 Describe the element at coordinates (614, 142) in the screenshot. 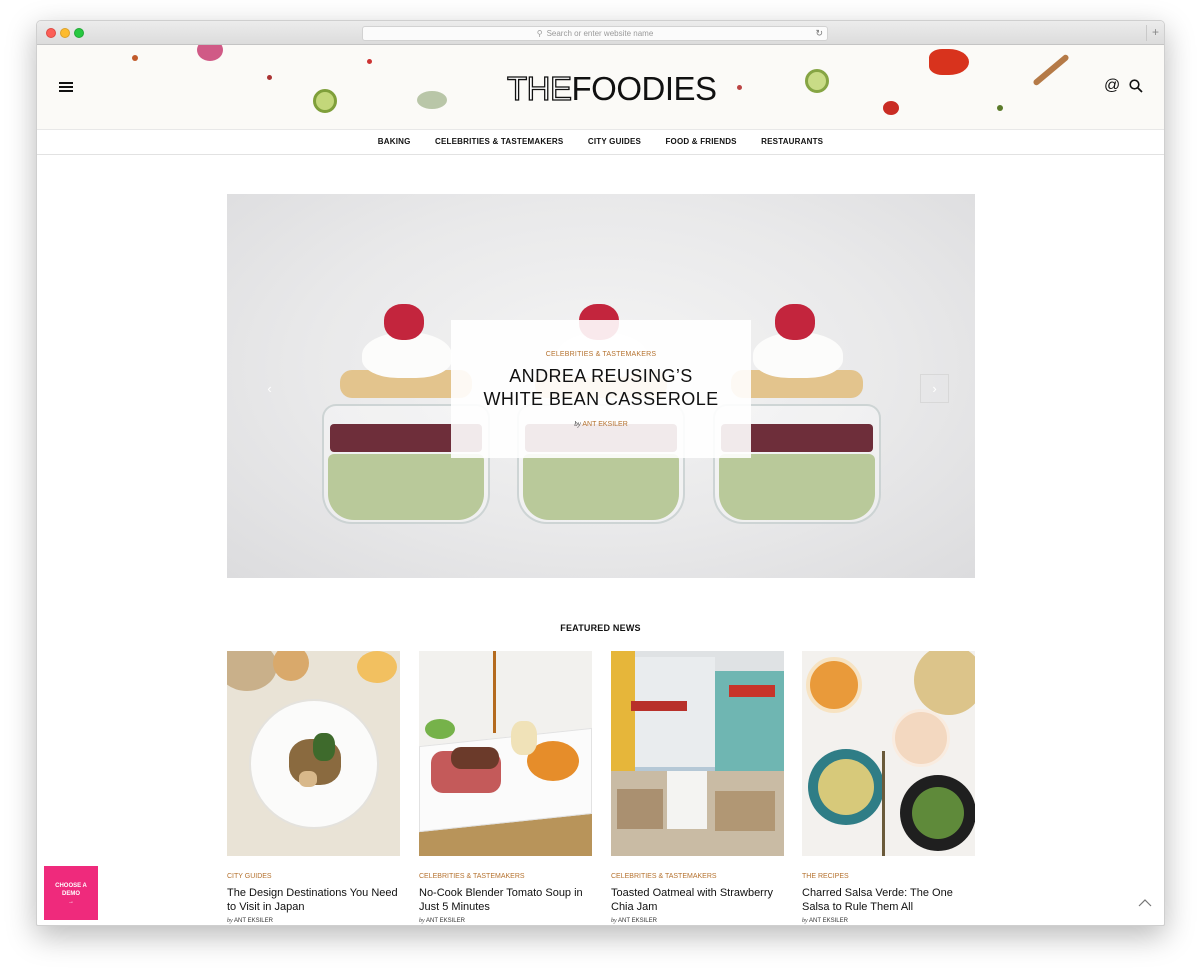

I see `nav-item-city-guides: CITY GUIDES` at that location.